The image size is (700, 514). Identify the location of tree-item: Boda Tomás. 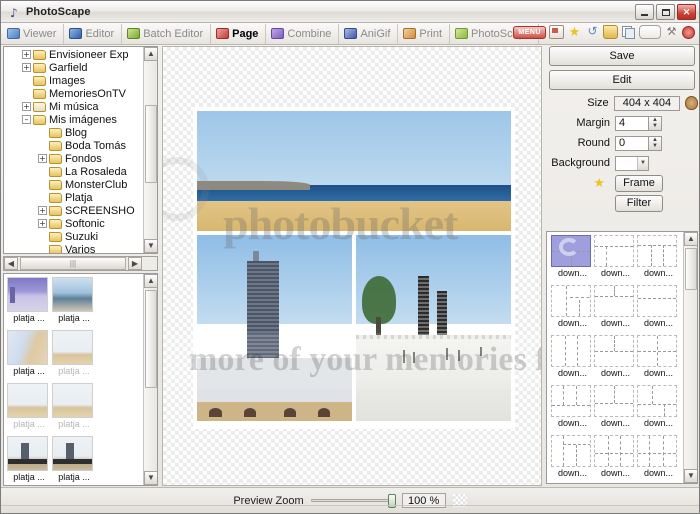
(79, 145).